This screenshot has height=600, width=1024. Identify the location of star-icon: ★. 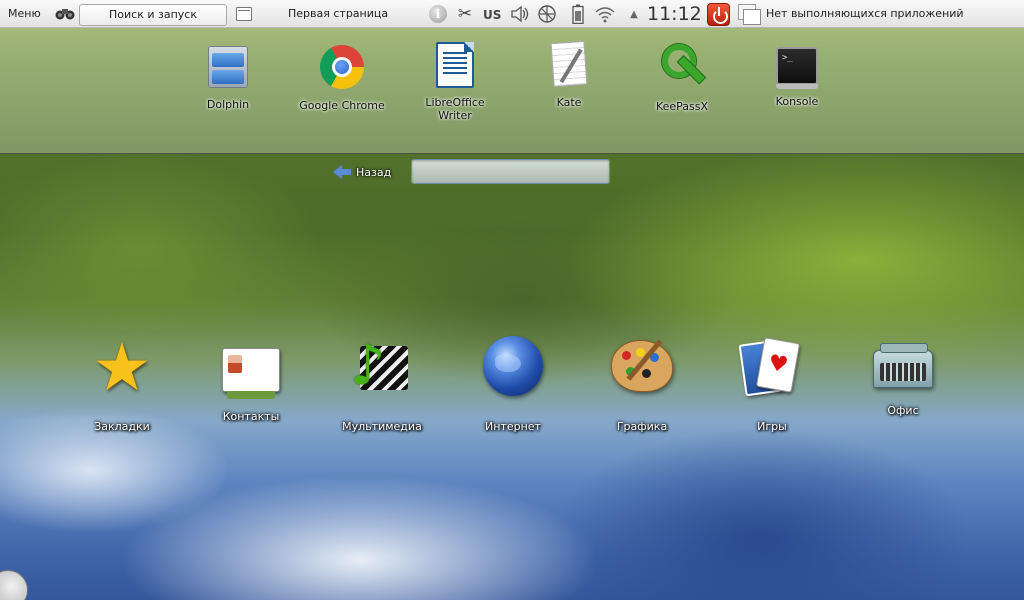
(122, 367).